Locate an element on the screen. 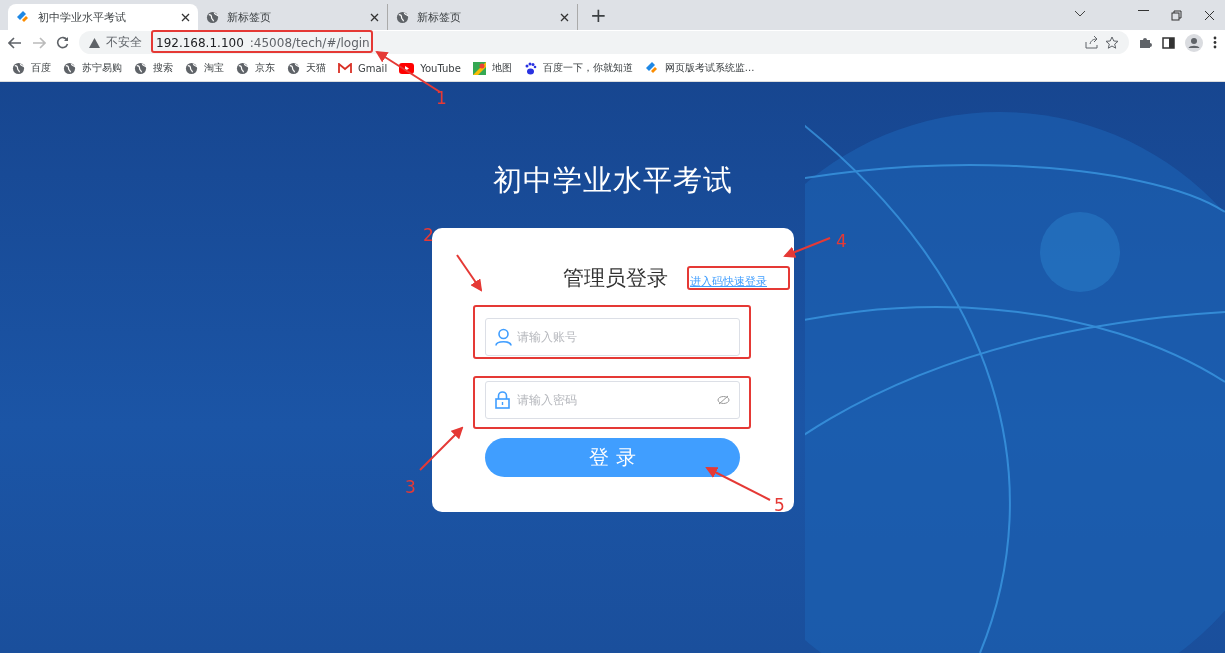  map-icon is located at coordinates (479, 68).